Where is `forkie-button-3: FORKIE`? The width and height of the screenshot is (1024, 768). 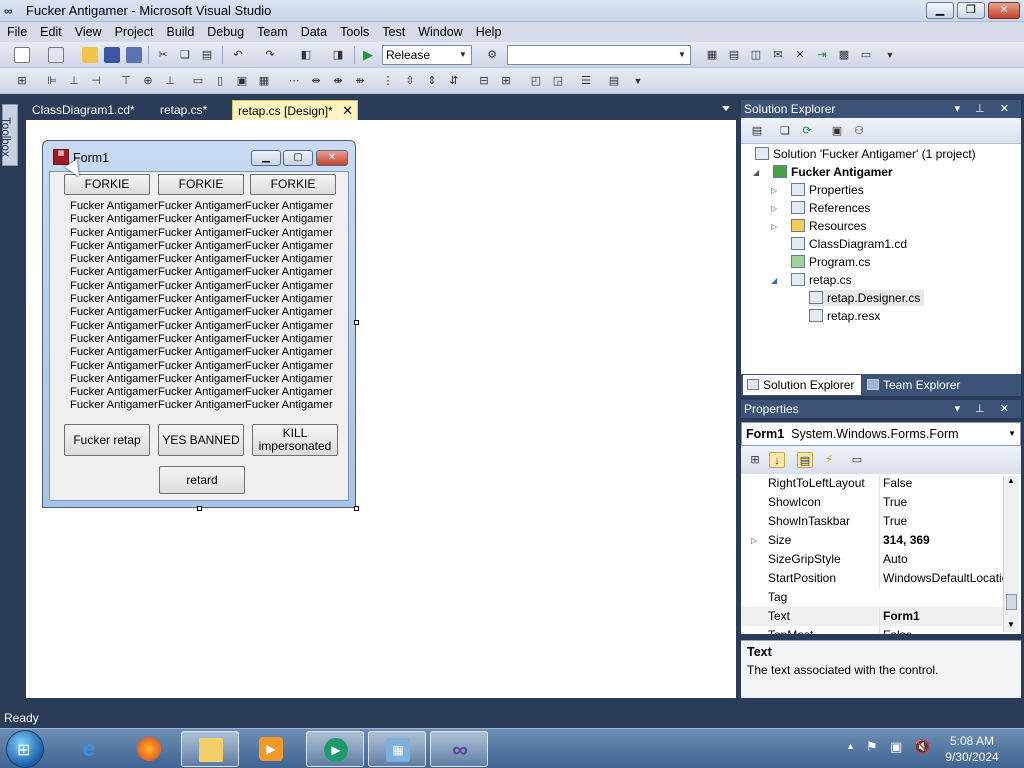
forkie-button-3: FORKIE is located at coordinates (293, 184).